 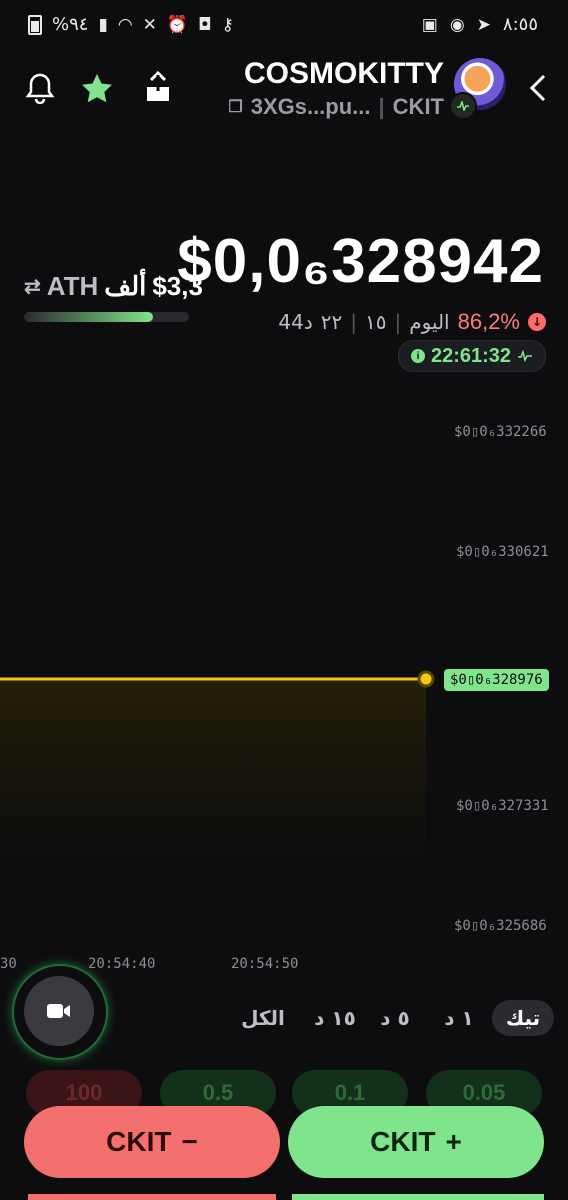 I want to click on status-right: ▣ ◉ ➤ ٨:٥٥, so click(x=480, y=24).